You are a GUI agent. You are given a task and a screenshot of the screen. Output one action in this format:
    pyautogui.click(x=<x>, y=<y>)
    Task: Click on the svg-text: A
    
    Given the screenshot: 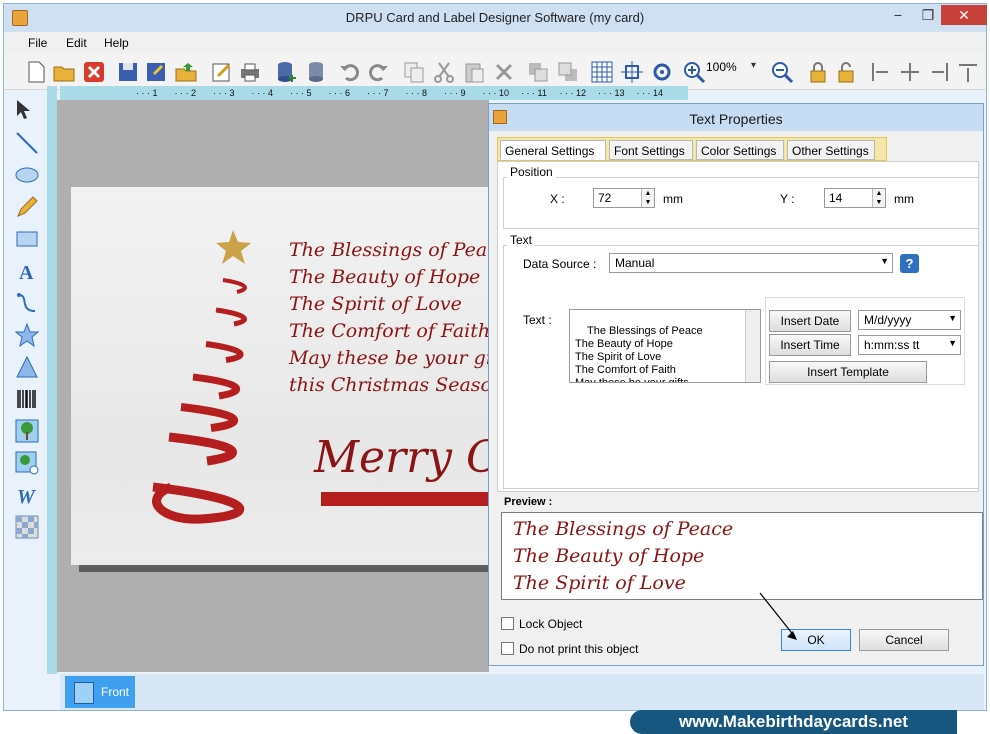 What is the action you would take?
    pyautogui.click(x=26, y=273)
    